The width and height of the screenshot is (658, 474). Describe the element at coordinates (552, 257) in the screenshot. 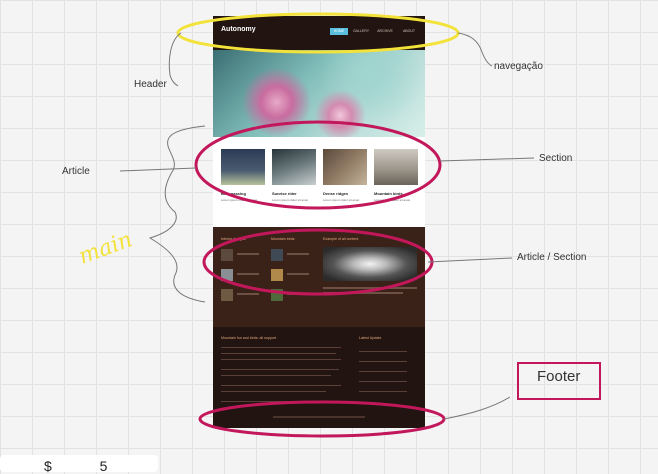

I see `label-article-section: Article / Section` at that location.